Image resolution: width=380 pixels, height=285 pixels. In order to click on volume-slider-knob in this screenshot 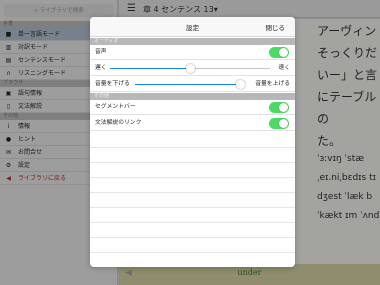, I will do `click(240, 84)`.